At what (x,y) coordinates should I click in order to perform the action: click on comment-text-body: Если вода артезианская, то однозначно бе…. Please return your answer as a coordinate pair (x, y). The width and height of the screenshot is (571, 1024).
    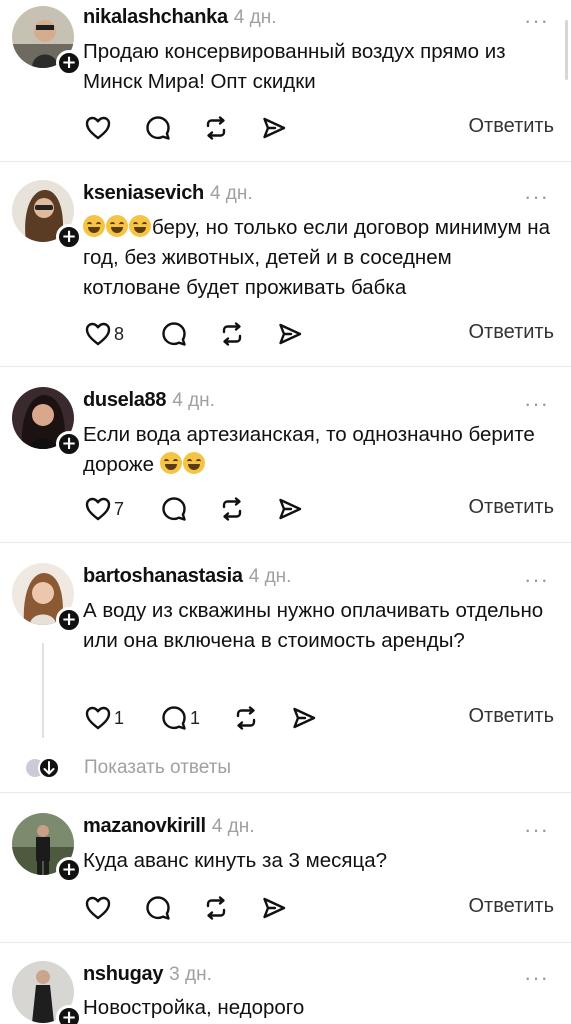
    Looking at the image, I should click on (309, 449).